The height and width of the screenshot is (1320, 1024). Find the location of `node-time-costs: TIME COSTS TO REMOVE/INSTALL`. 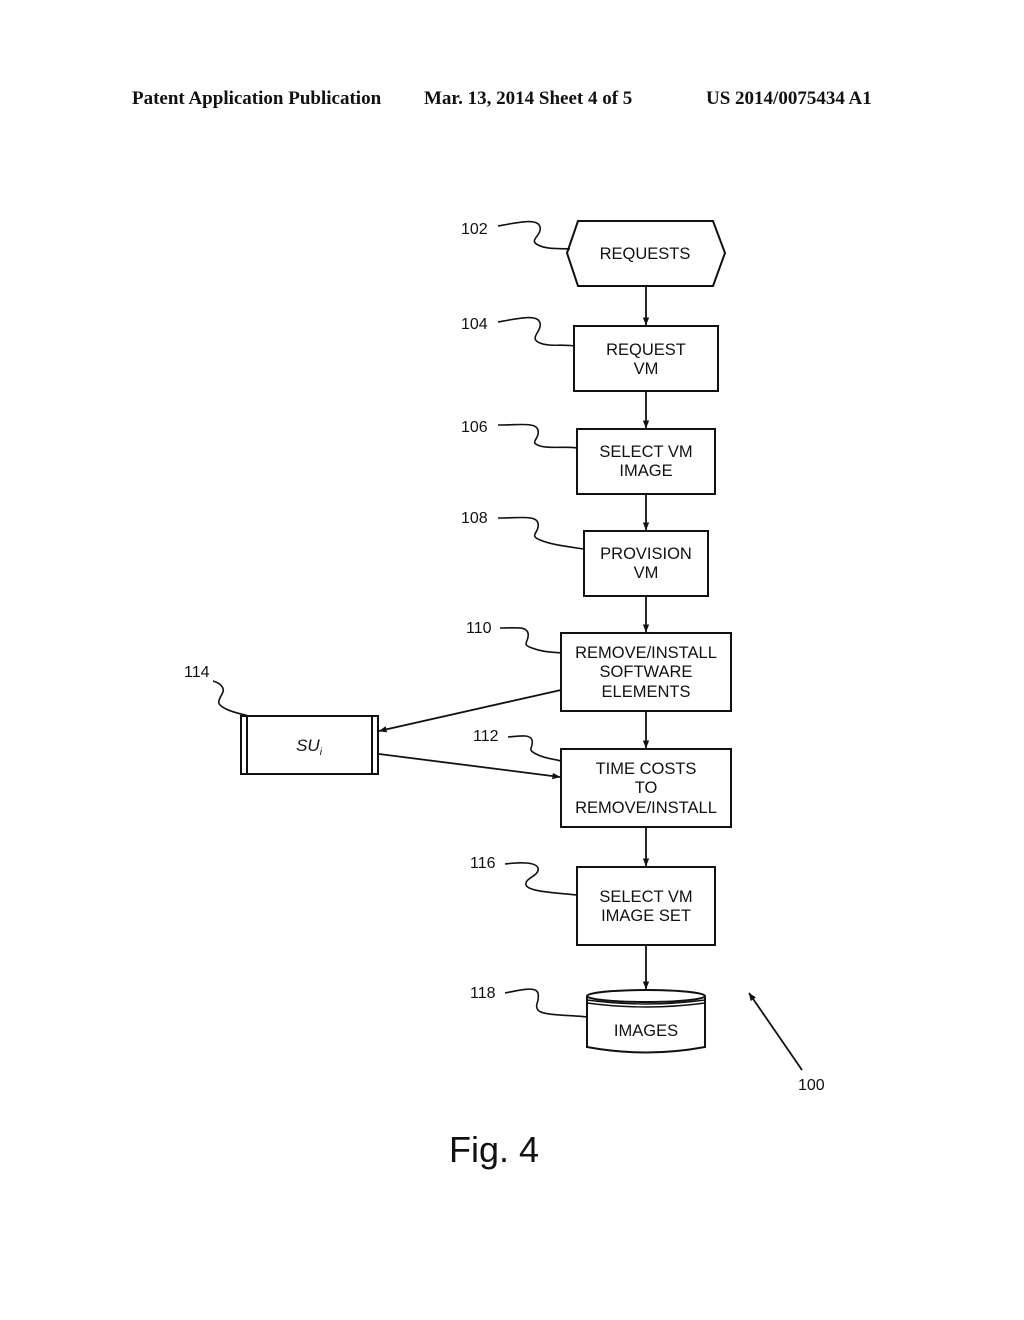

node-time-costs: TIME COSTS TO REMOVE/INSTALL is located at coordinates (646, 788).